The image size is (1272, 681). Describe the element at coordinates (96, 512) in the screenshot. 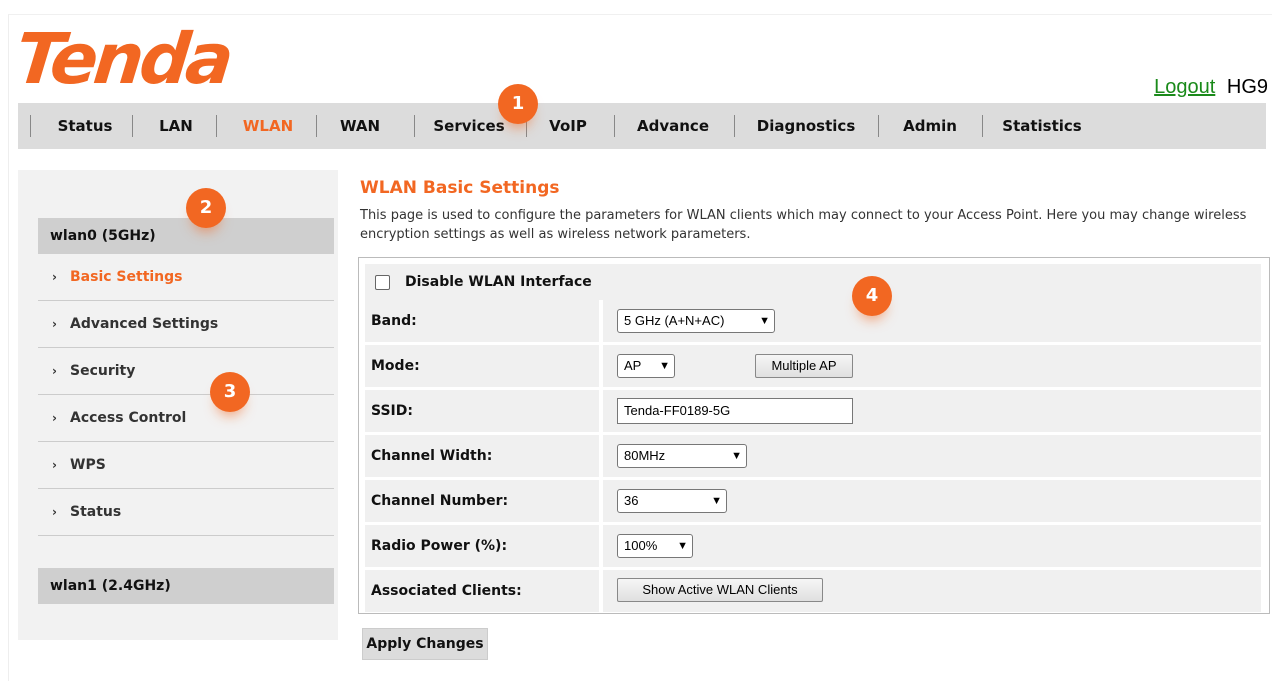

I see `sidebar-item-label: Status` at that location.